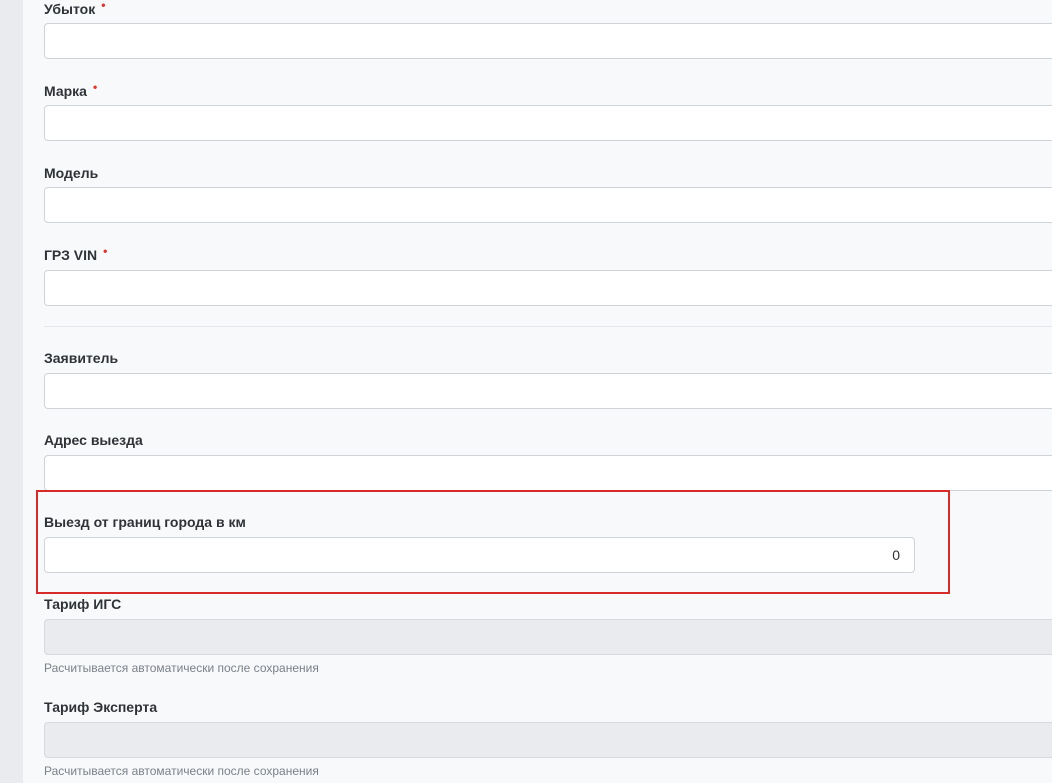 The image size is (1052, 783). I want to click on tarif-igs-input, so click(548, 637).